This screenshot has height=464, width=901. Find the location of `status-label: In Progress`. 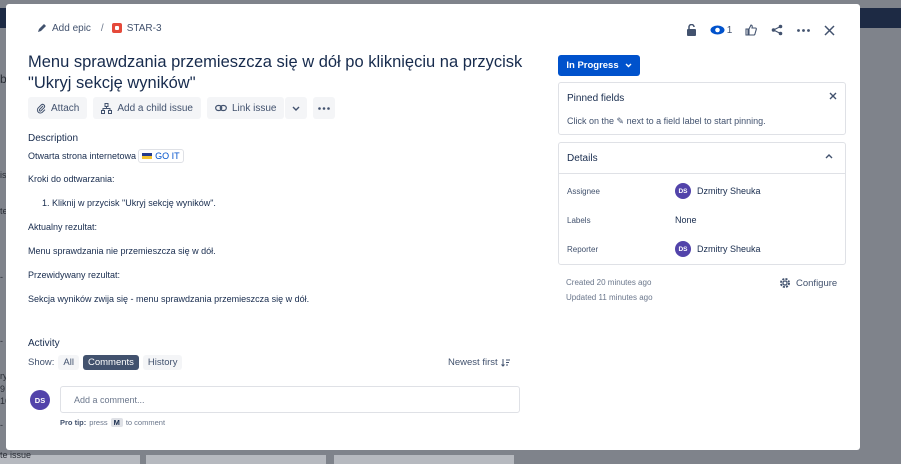

status-label: In Progress is located at coordinates (592, 65).